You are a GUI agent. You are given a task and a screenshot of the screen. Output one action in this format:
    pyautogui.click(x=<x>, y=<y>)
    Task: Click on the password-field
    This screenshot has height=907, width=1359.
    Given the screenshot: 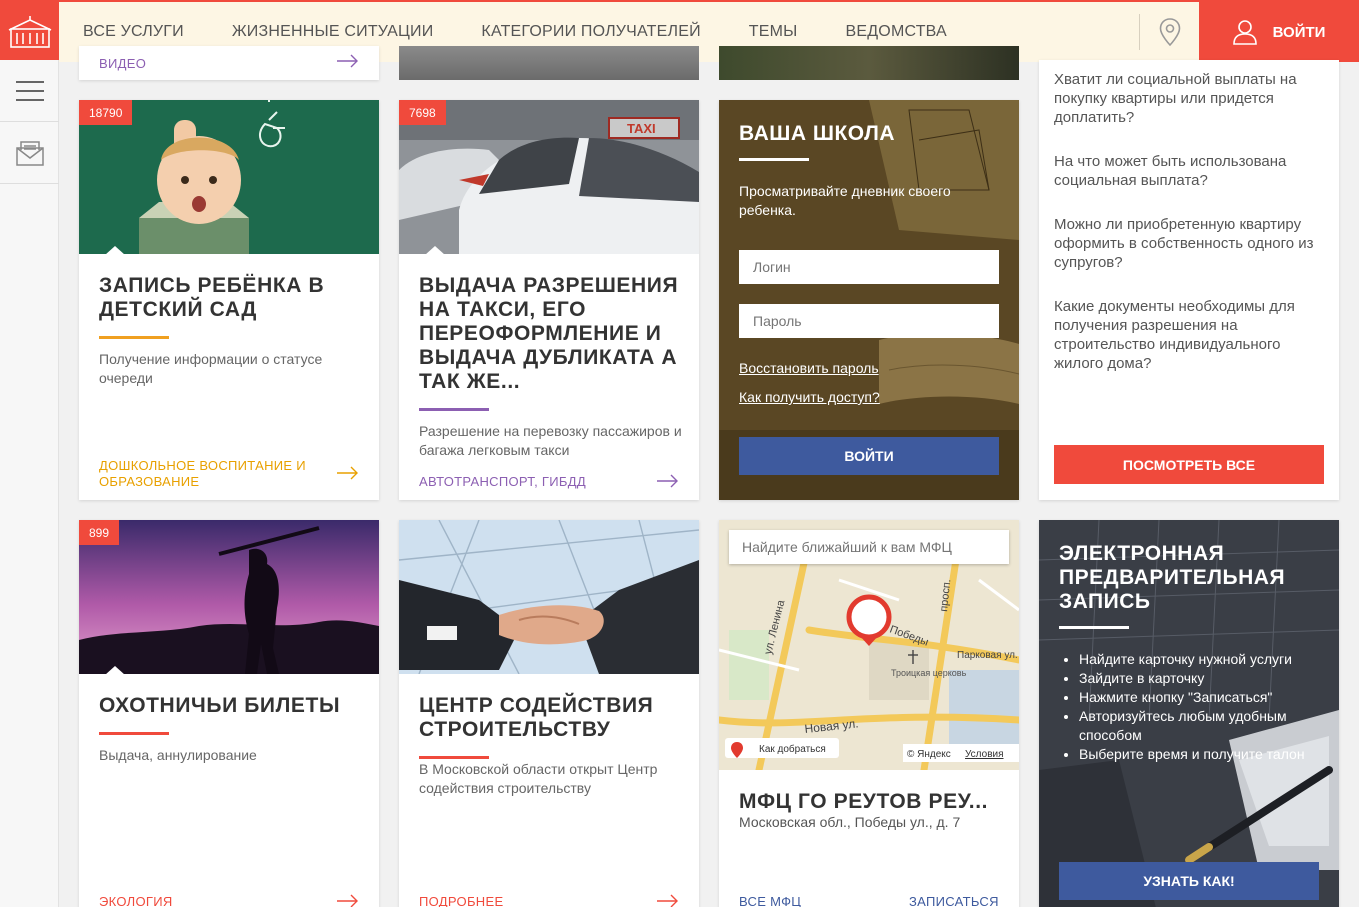 What is the action you would take?
    pyautogui.click(x=869, y=321)
    